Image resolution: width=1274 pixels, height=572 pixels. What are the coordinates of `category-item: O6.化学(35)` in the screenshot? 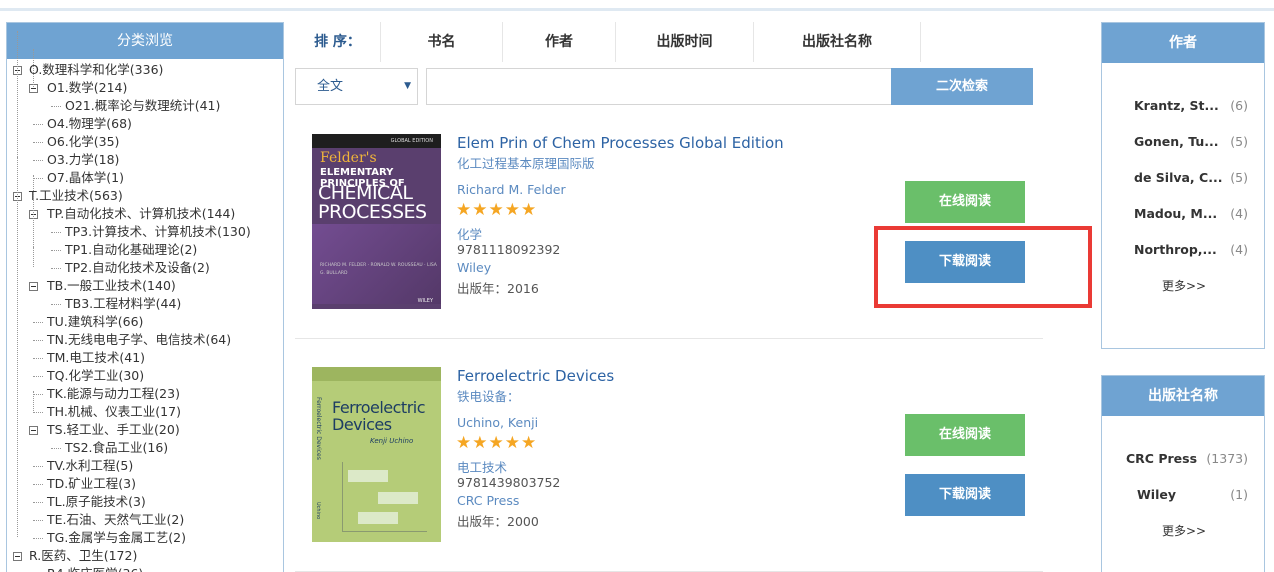 It's located at (145, 142).